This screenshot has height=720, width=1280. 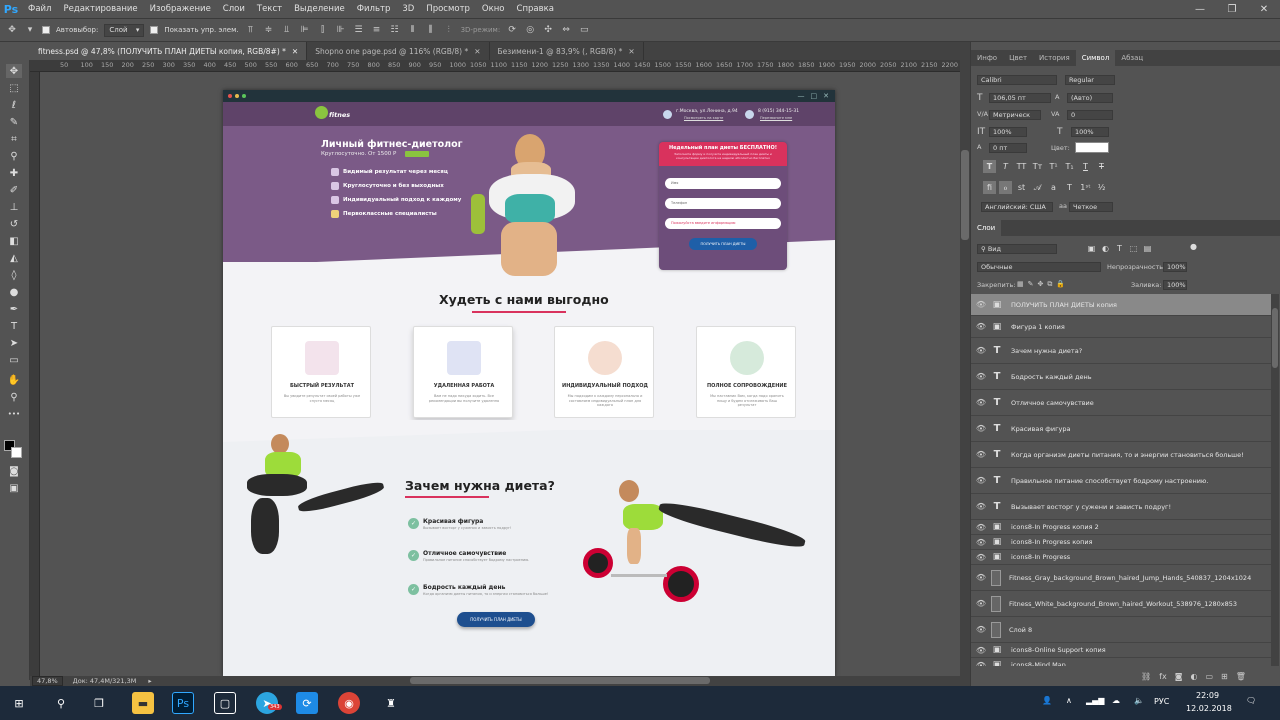 I want to click on ordinals-icon: 1ˢᵗ, so click(x=1085, y=187).